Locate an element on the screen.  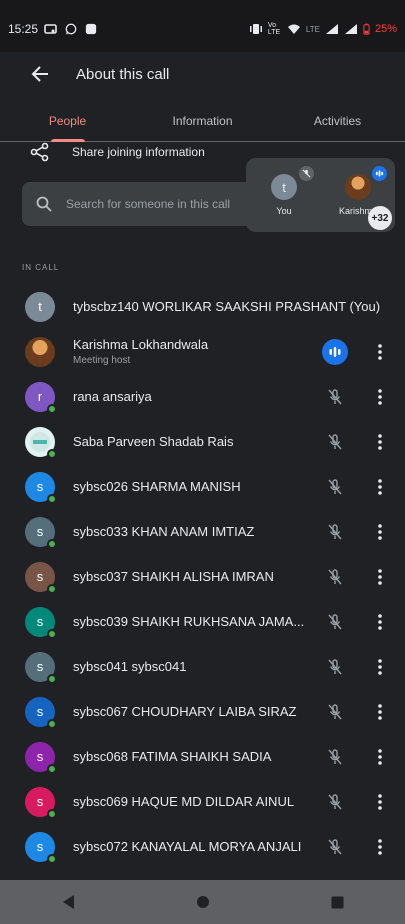
in-call-section-label: IN CALL is located at coordinates (41, 267).